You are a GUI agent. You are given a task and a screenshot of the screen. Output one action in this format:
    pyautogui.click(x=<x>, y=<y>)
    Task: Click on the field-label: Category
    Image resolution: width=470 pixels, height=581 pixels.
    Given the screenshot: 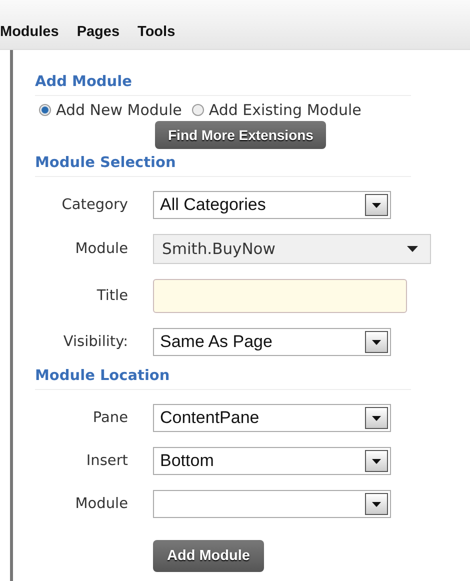 What is the action you would take?
    pyautogui.click(x=94, y=205)
    